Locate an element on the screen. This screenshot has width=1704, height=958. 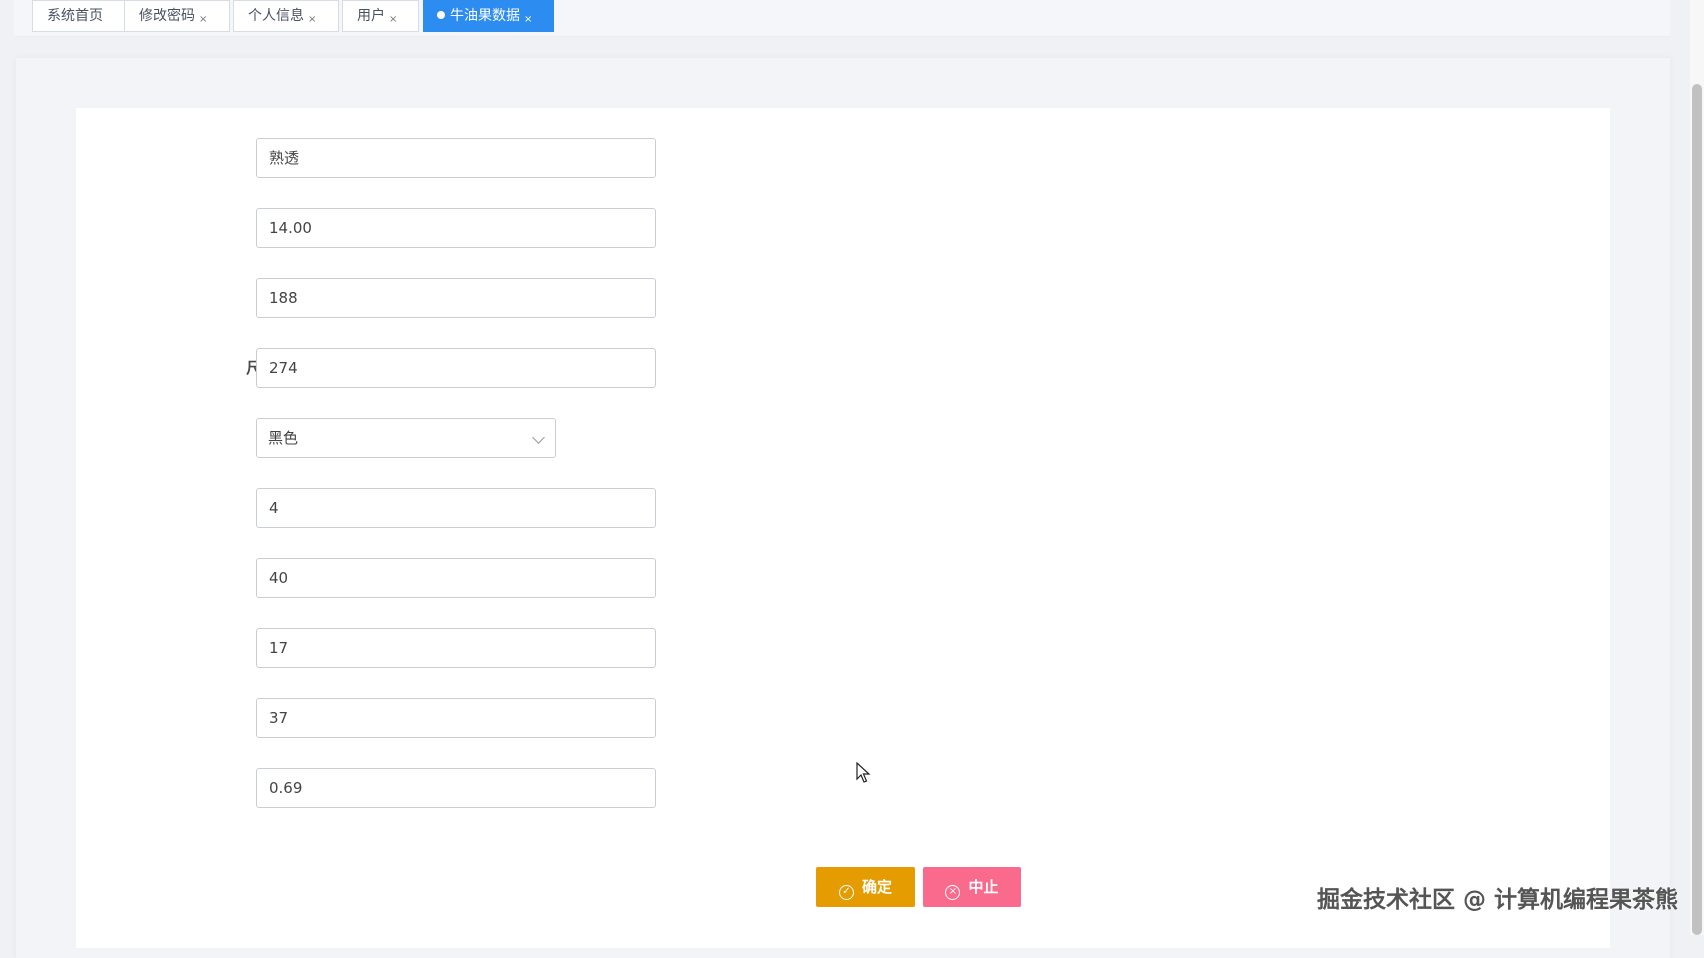
scrollbar is located at coordinates (1697, 467).